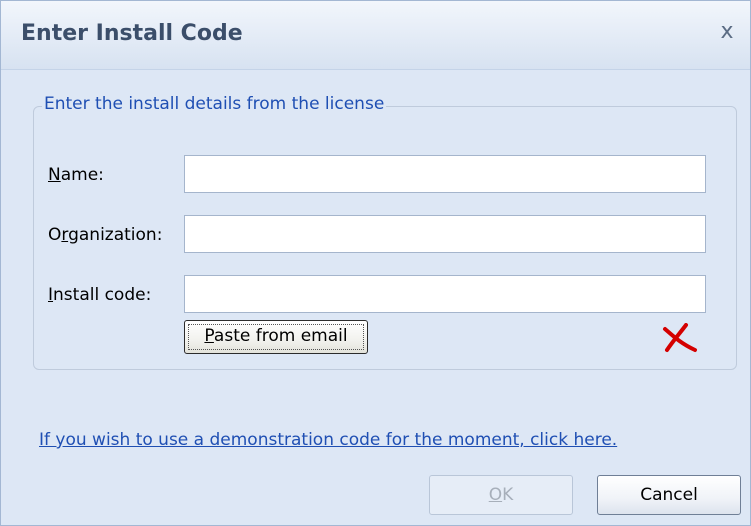  What do you see at coordinates (669, 495) in the screenshot?
I see `cancel-button: Cancel` at bounding box center [669, 495].